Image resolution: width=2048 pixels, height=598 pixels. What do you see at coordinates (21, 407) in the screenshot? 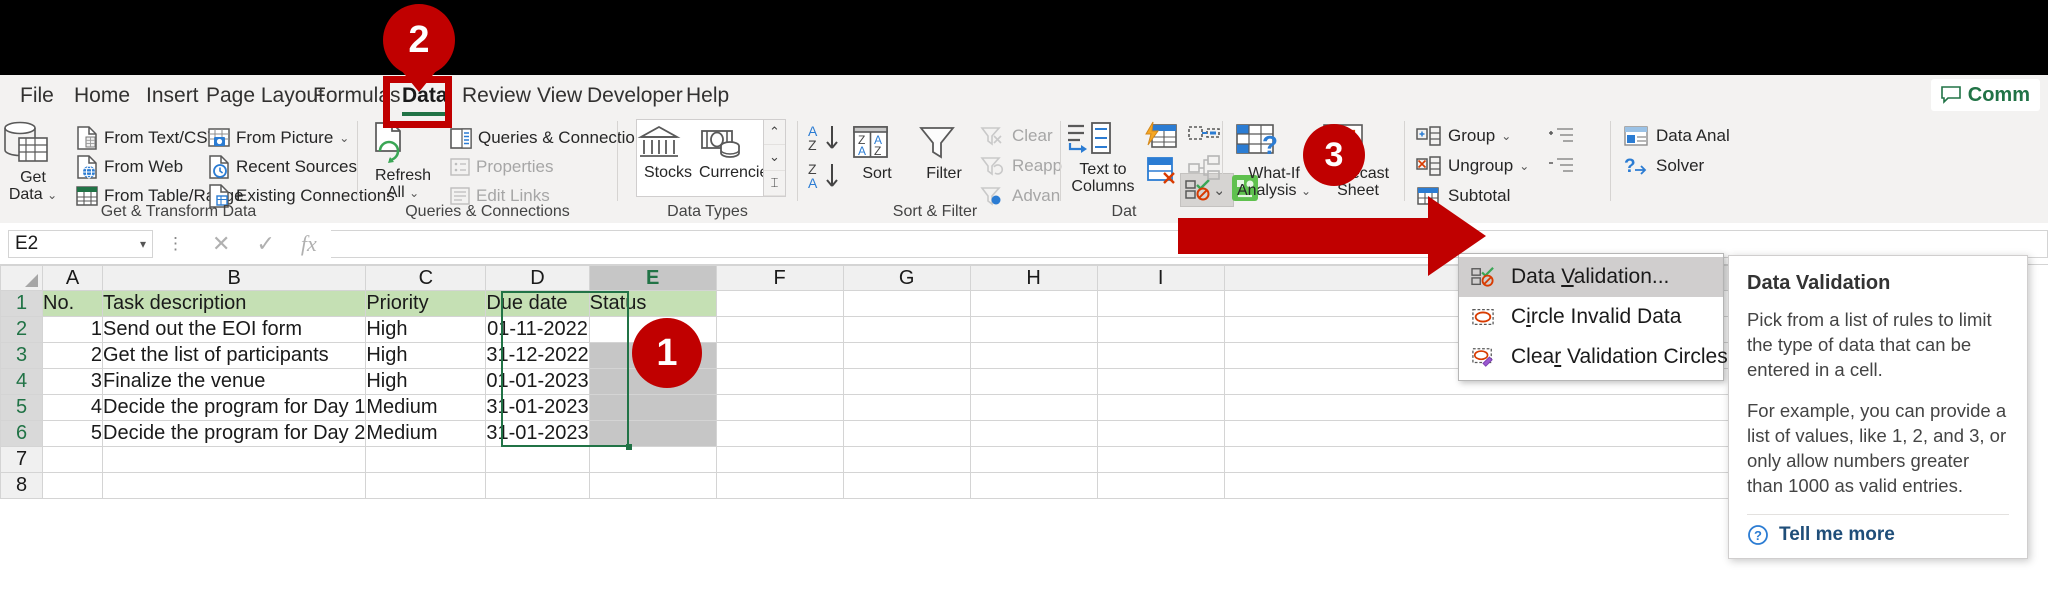
I see `row-header-5: 5` at bounding box center [21, 407].